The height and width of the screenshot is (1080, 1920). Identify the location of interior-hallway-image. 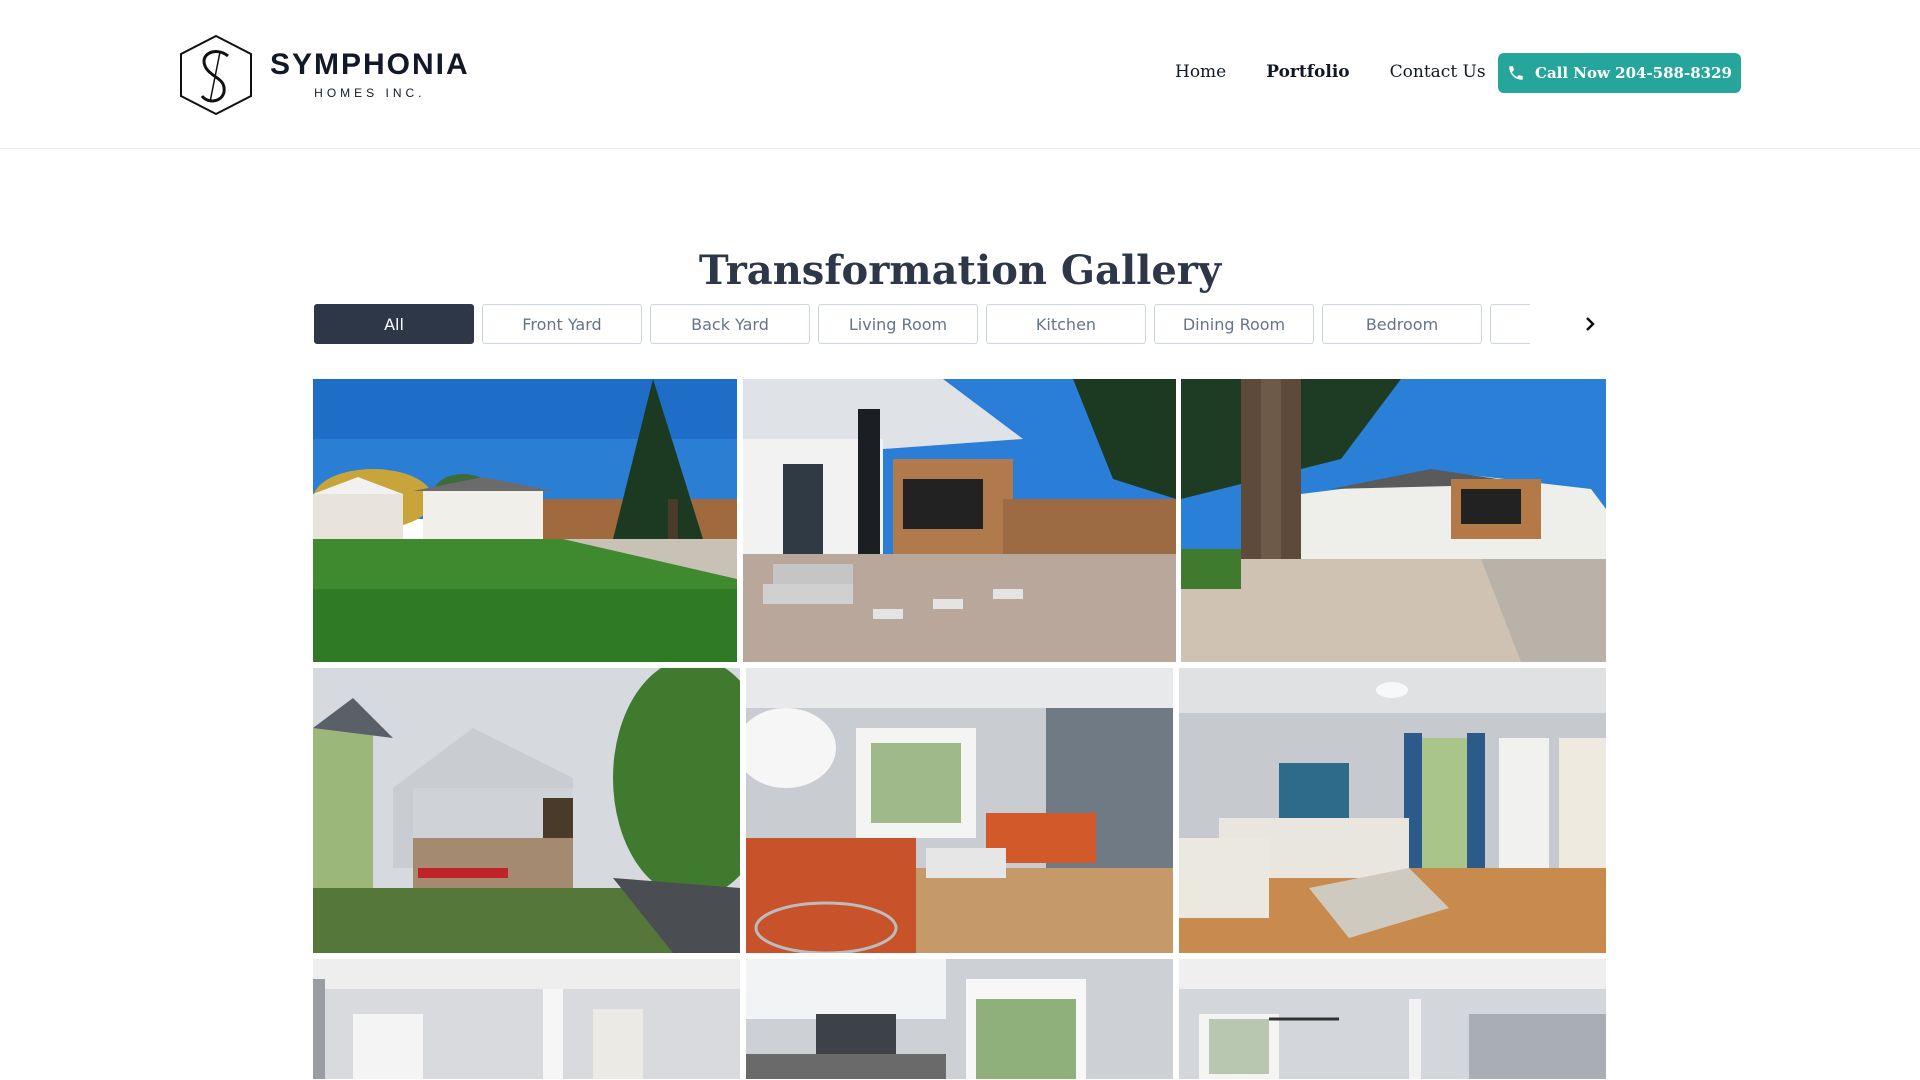
(526, 1019).